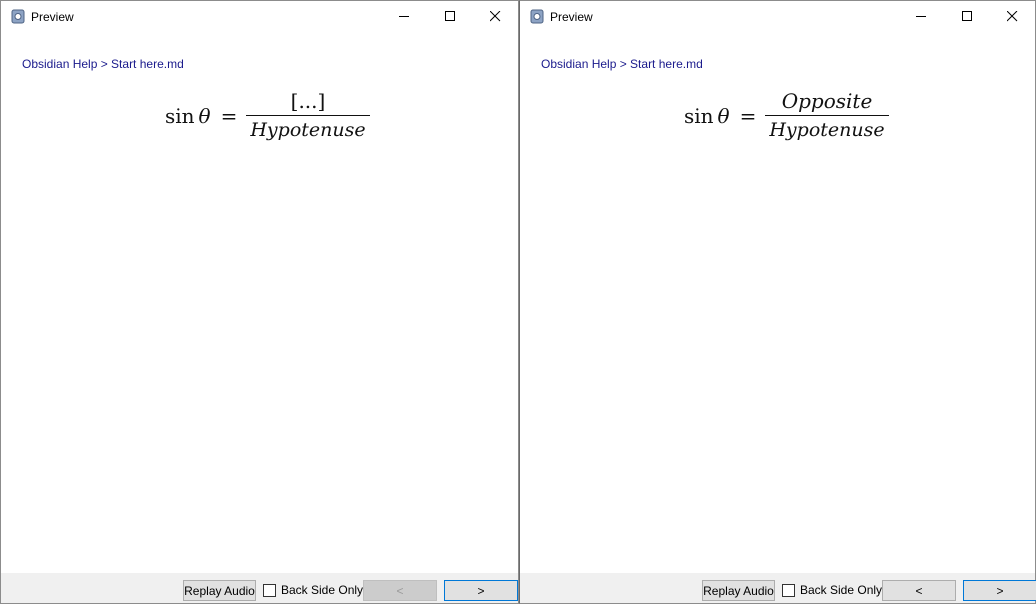  I want to click on formula-fraction: Opposite Hypotenuse, so click(827, 115).